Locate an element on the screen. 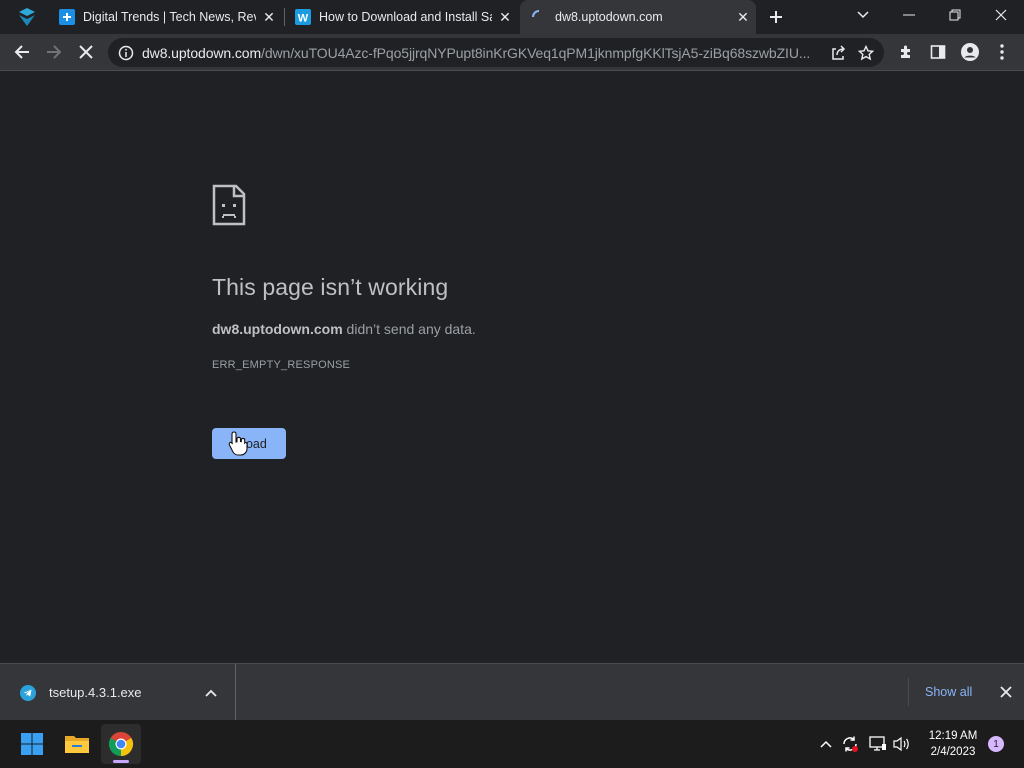 The height and width of the screenshot is (768, 1024). running-indicator is located at coordinates (121, 761).